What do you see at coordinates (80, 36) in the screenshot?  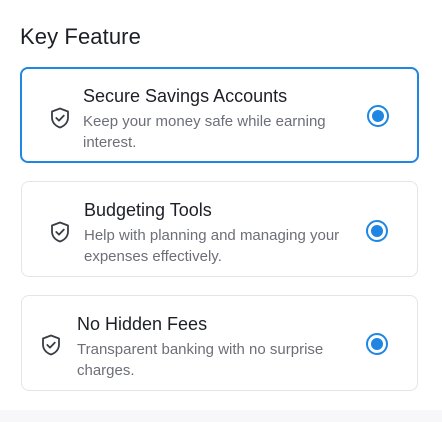 I see `section-title: Key Feature` at bounding box center [80, 36].